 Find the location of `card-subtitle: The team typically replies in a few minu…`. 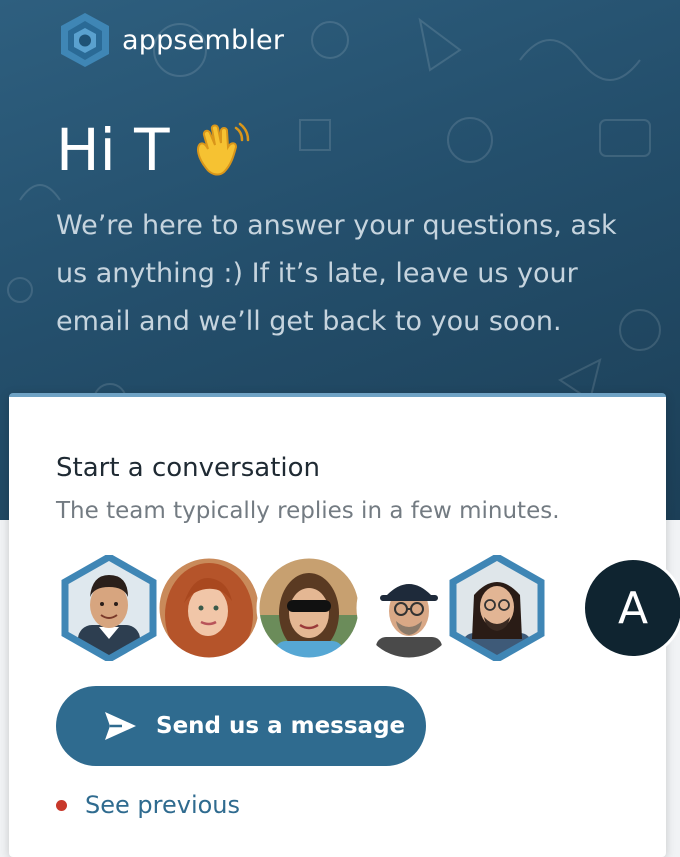

card-subtitle: The team typically replies in a few minu… is located at coordinates (308, 511).